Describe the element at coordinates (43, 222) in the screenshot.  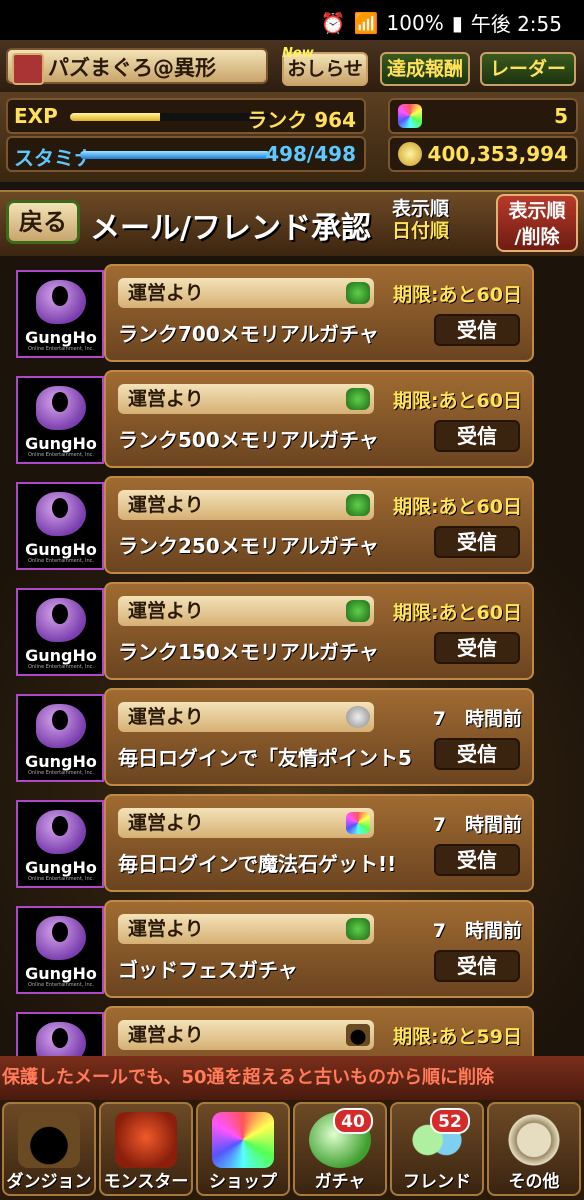
I see `back-button: 戻る` at that location.